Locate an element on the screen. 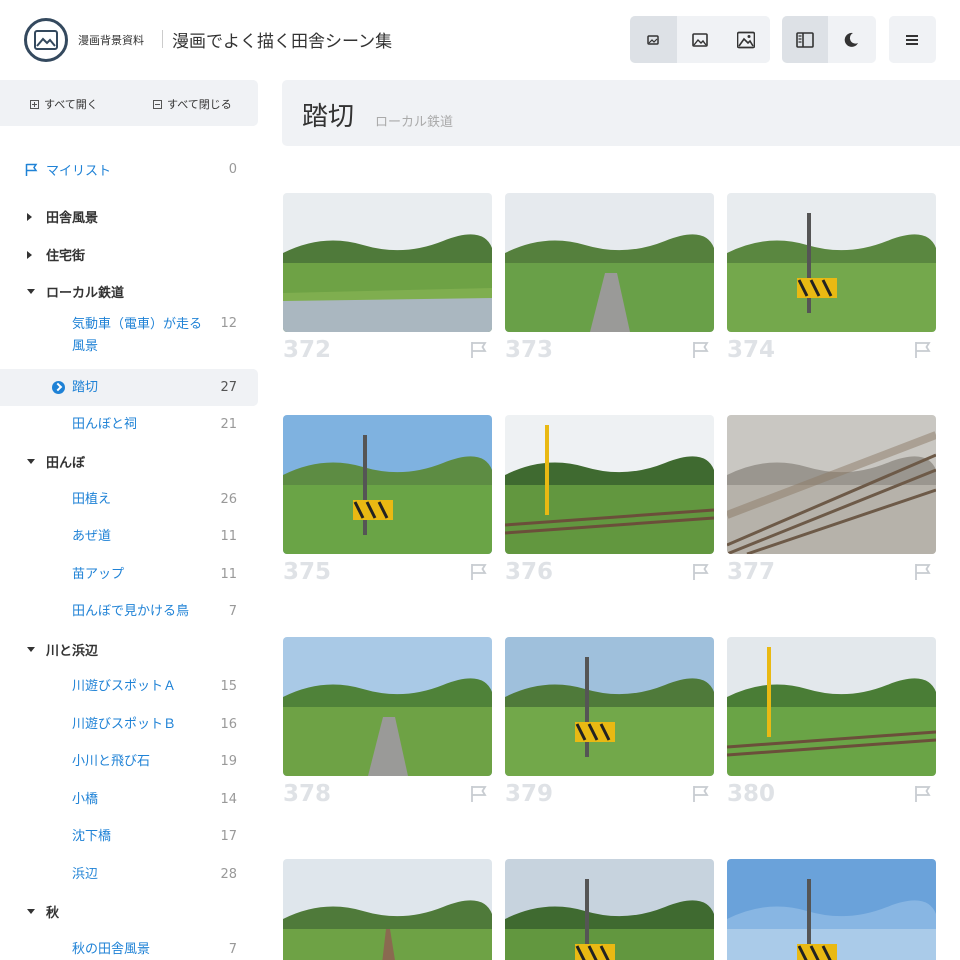 The width and height of the screenshot is (960, 960). sidebar-item-azemichi: あぜ道 11 is located at coordinates (129, 536).